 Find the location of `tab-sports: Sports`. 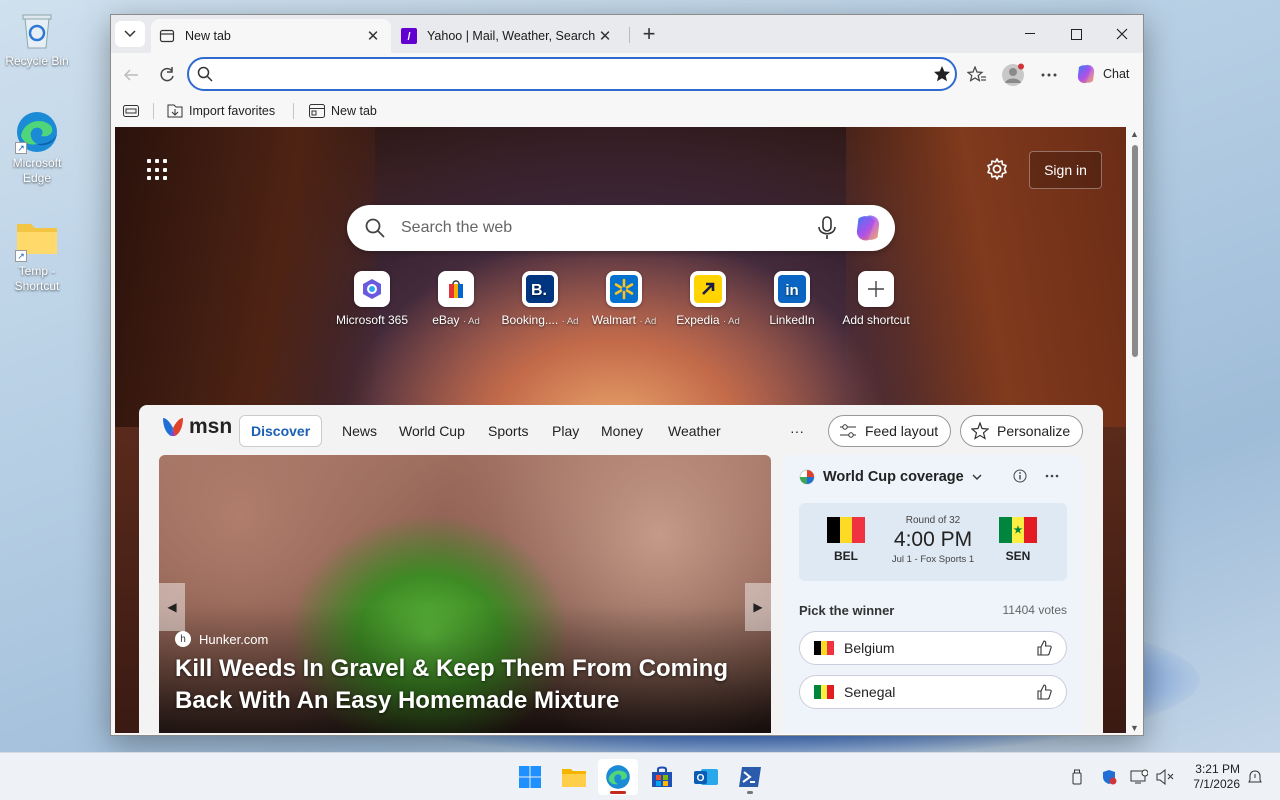

tab-sports: Sports is located at coordinates (508, 431).